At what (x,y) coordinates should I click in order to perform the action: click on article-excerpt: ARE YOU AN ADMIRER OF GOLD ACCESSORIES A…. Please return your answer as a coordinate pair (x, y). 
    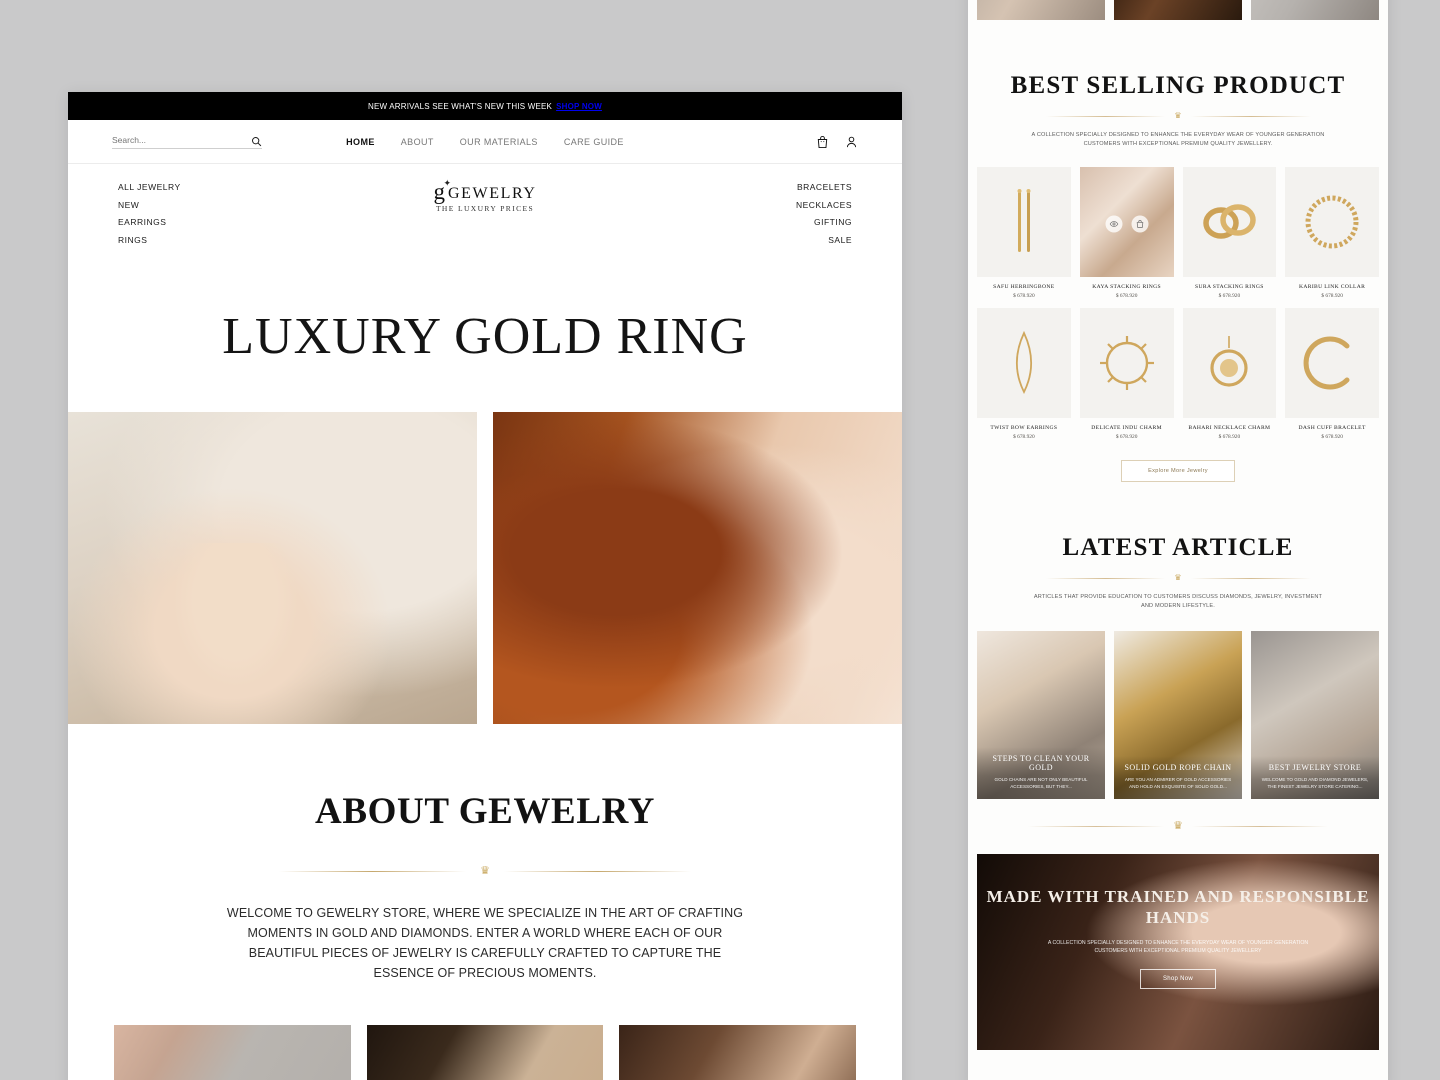
    Looking at the image, I should click on (1178, 783).